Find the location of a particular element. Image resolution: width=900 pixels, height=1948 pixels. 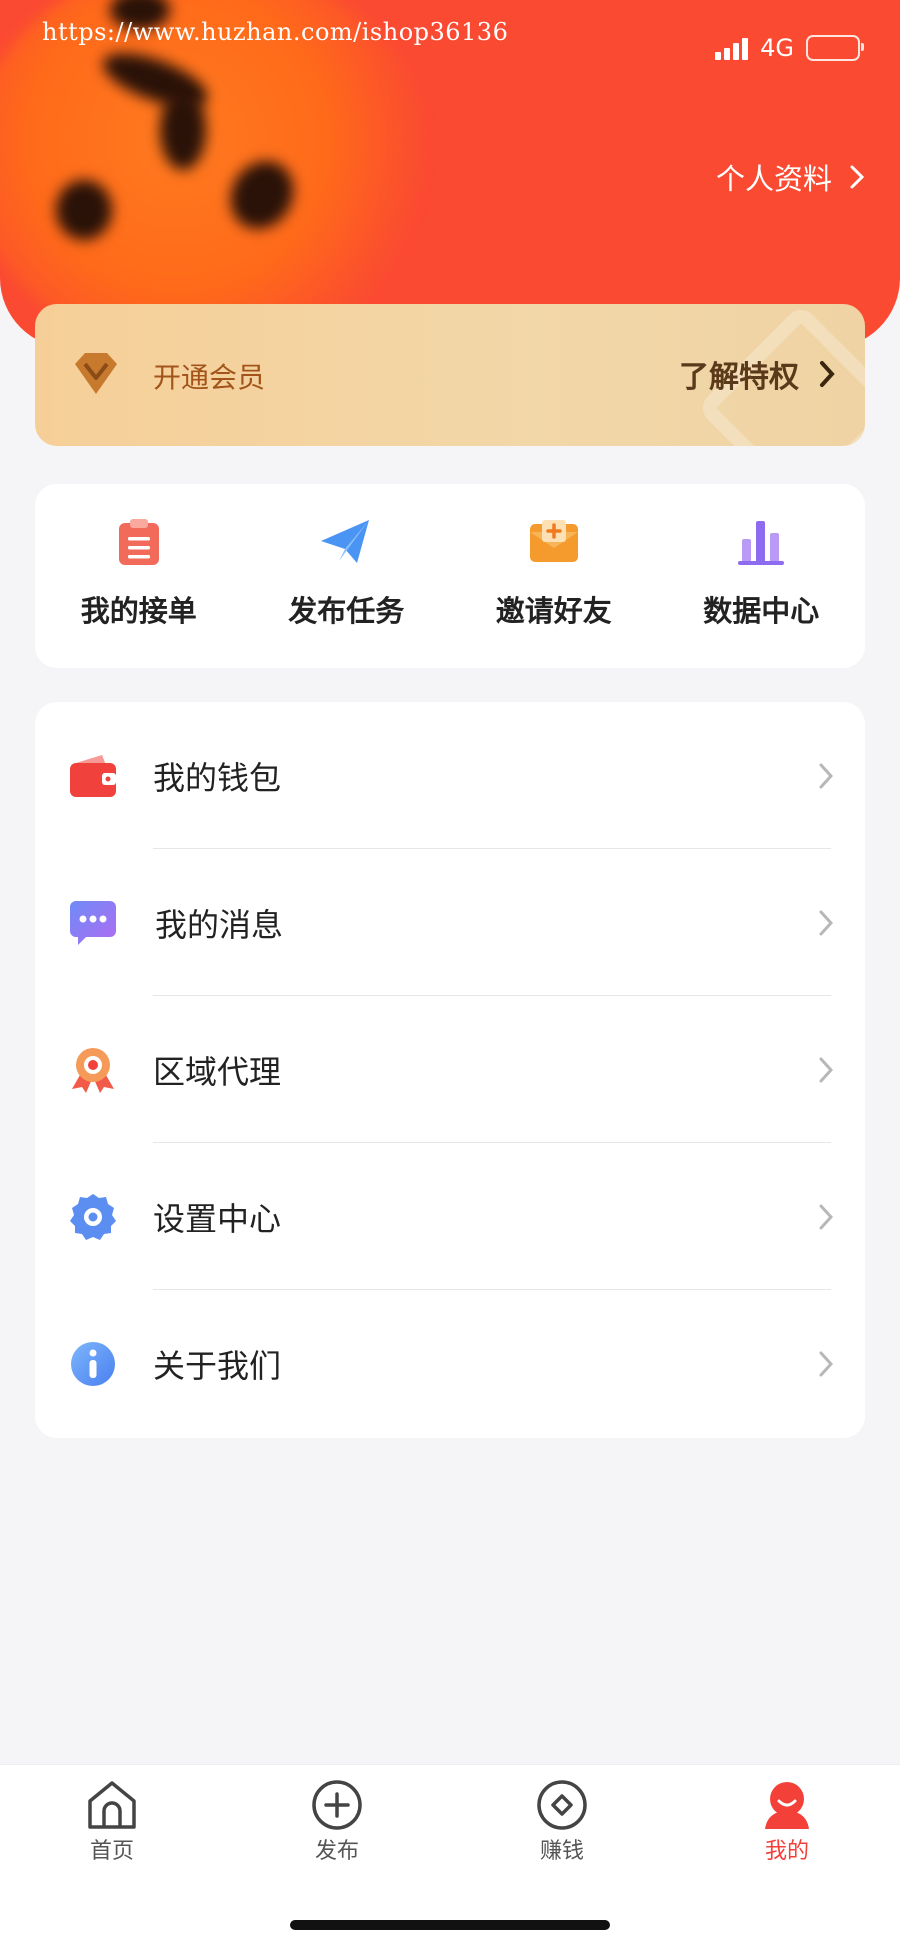

shortcut-invite-friends: 邀请好友 is located at coordinates (554, 576).